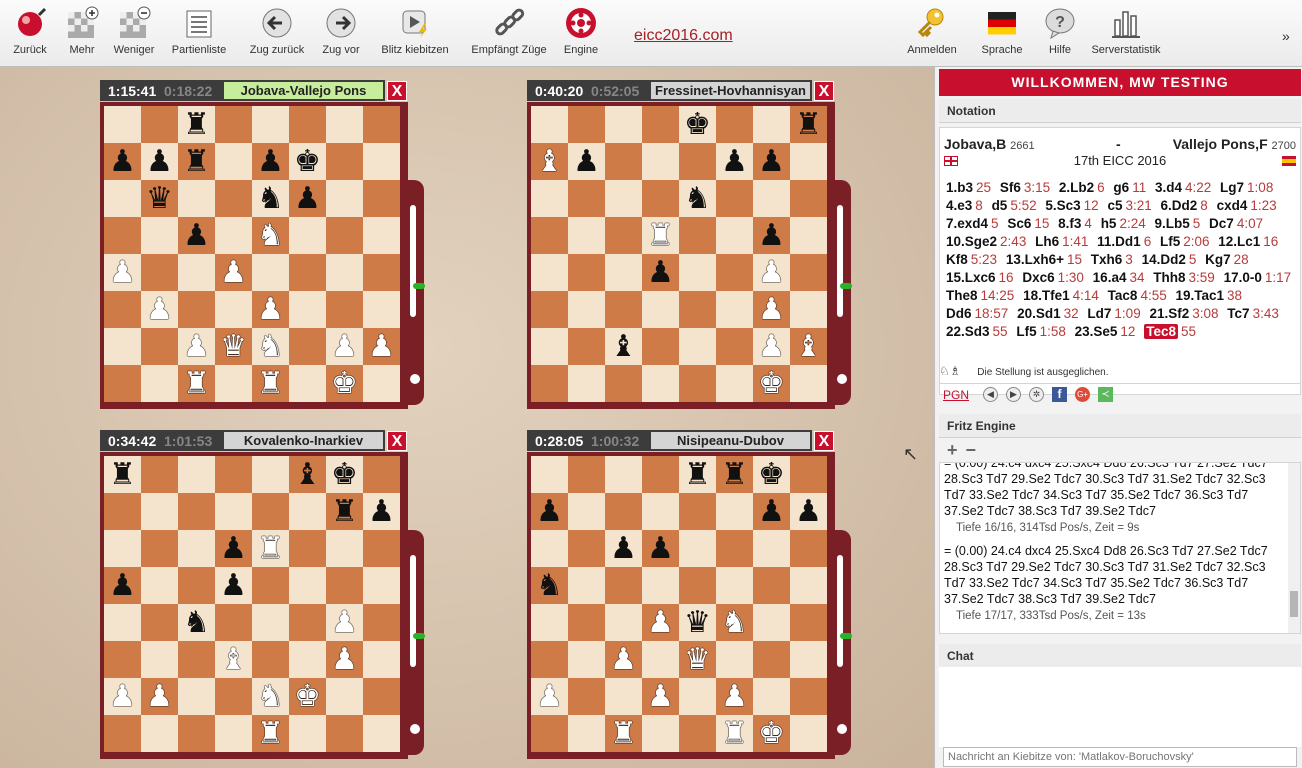  Describe the element at coordinates (1161, 331) in the screenshot. I see `move: Tec8` at that location.